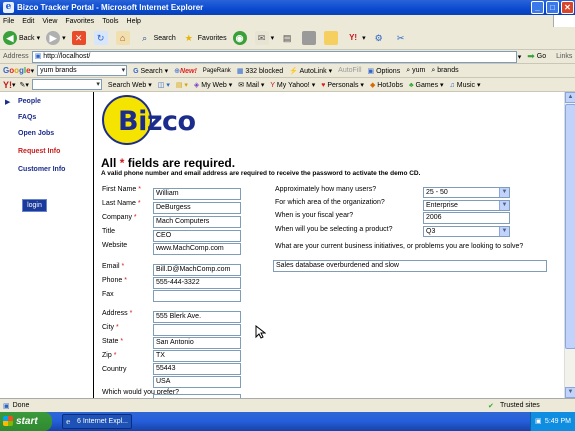 The image size is (575, 431). I want to click on heart-icon: ♥, so click(323, 85).